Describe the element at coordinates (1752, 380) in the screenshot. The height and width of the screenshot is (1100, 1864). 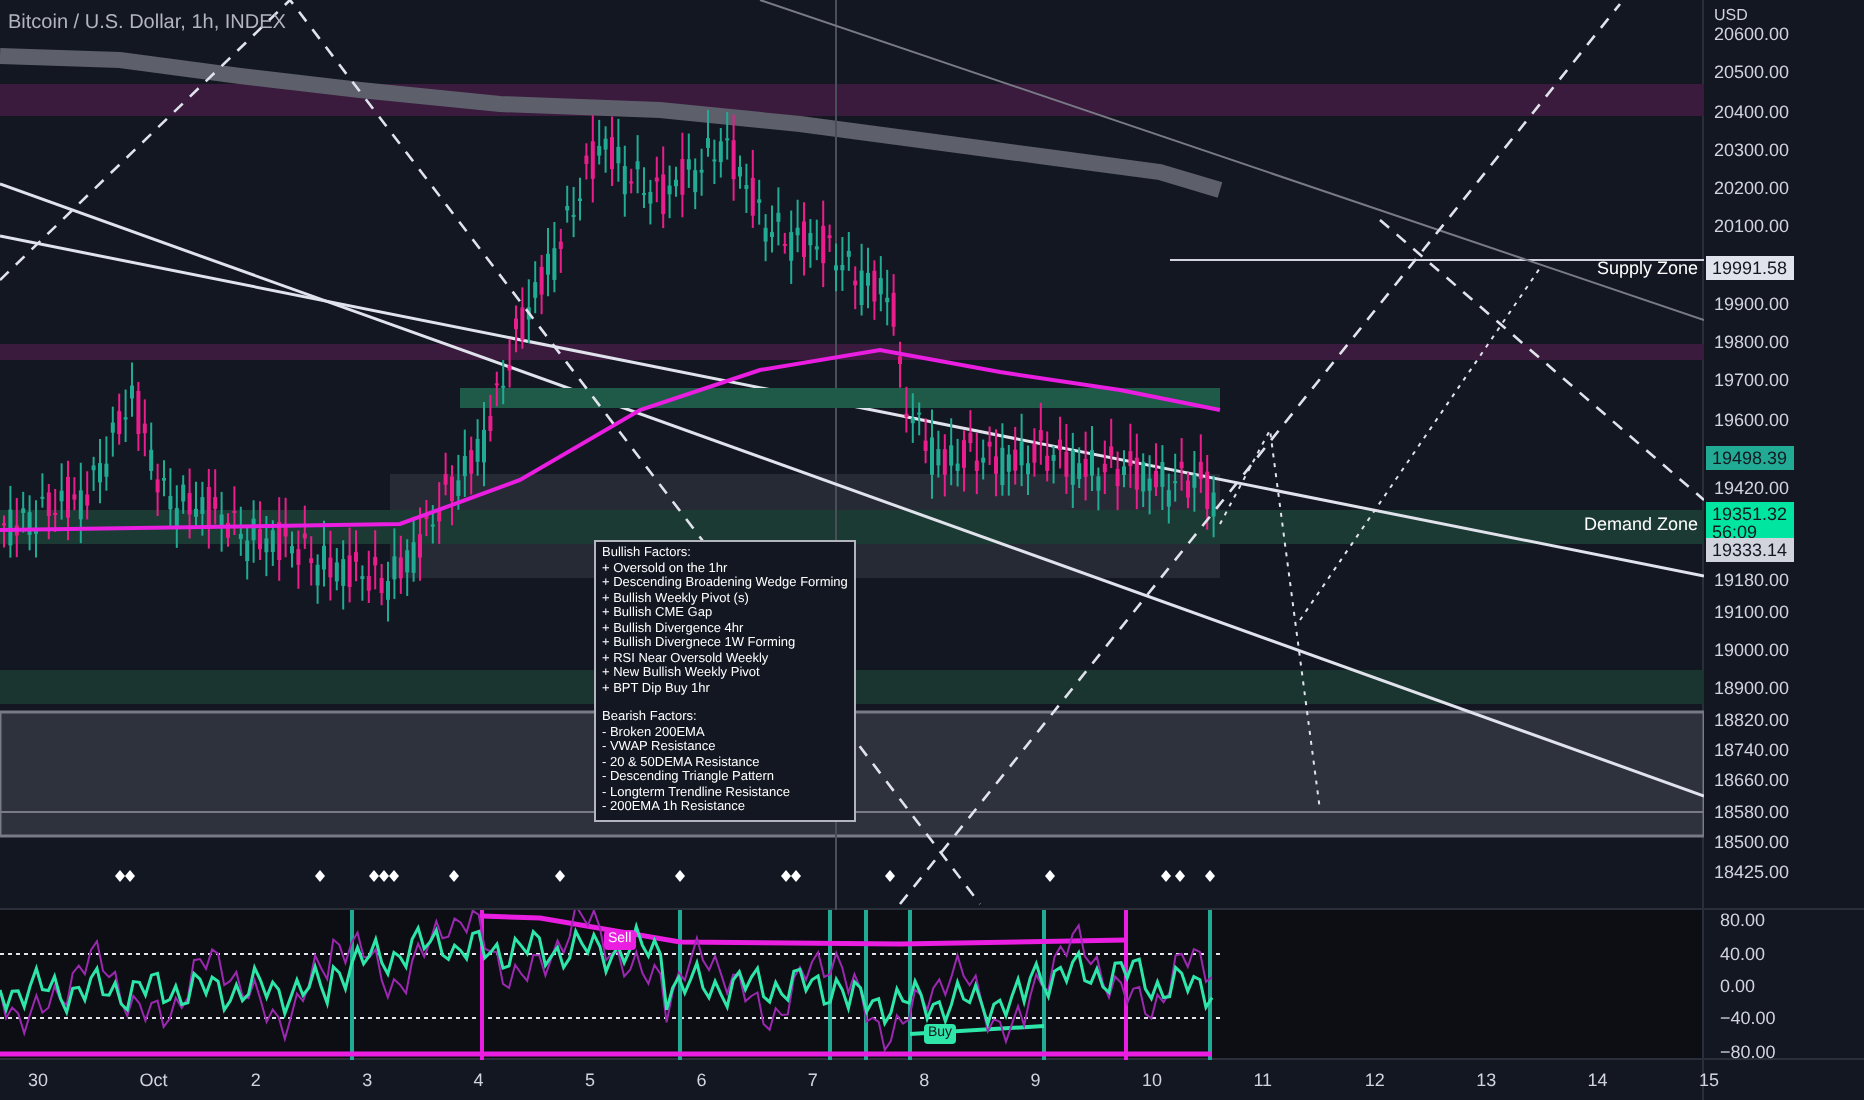
I see `price-axis-label: 19700.00` at that location.